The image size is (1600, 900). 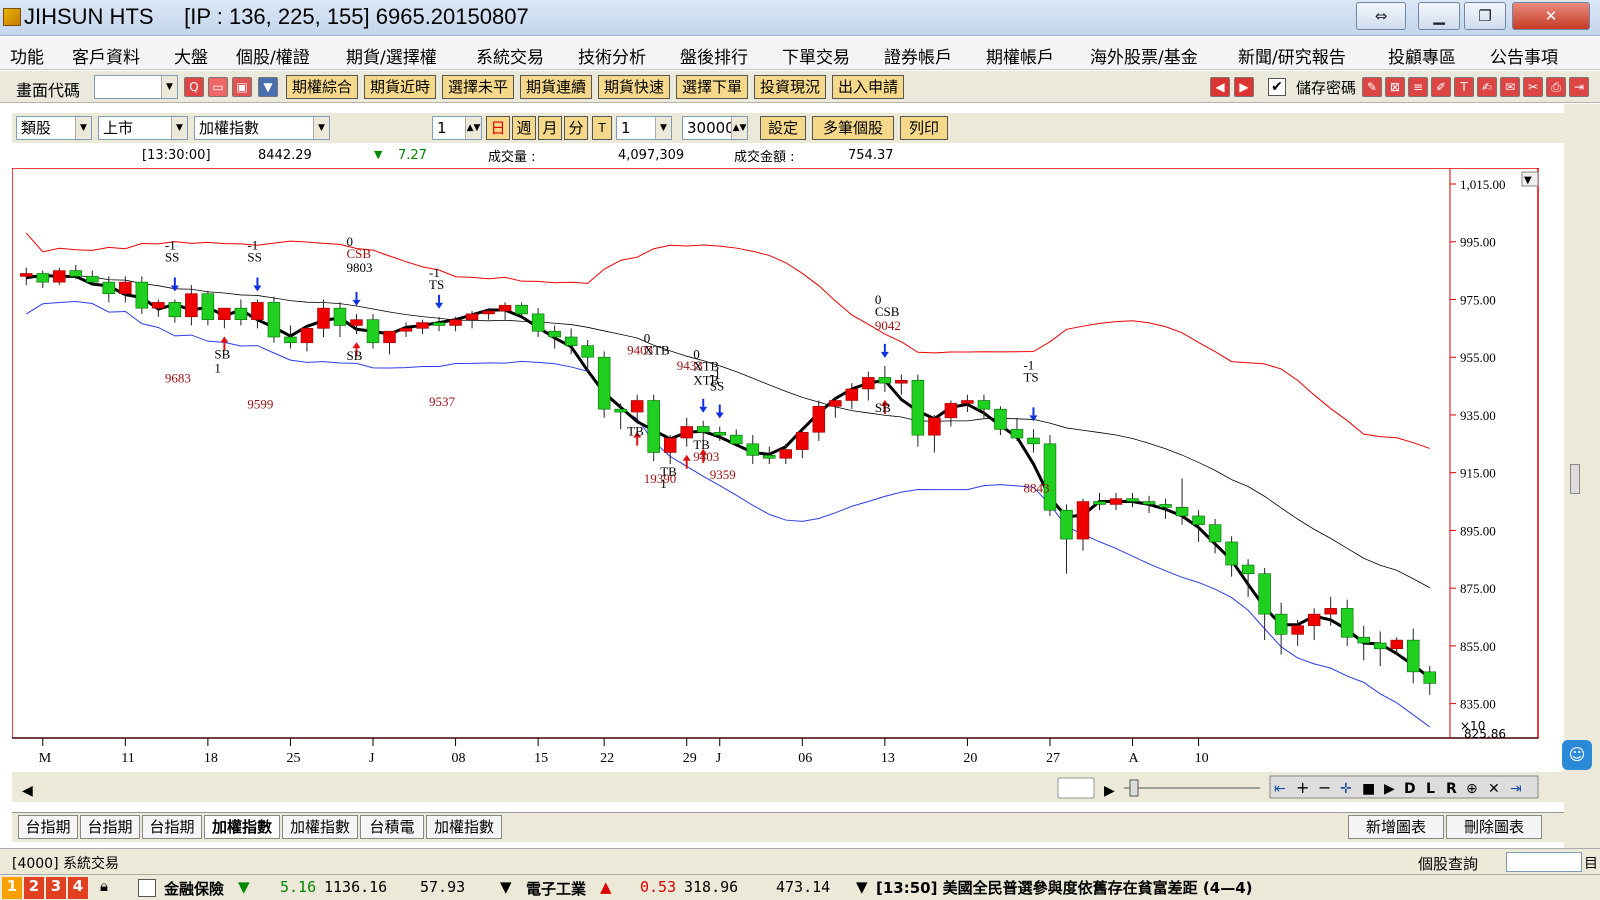 I want to click on play-icon: ▶, so click(x=1389, y=789).